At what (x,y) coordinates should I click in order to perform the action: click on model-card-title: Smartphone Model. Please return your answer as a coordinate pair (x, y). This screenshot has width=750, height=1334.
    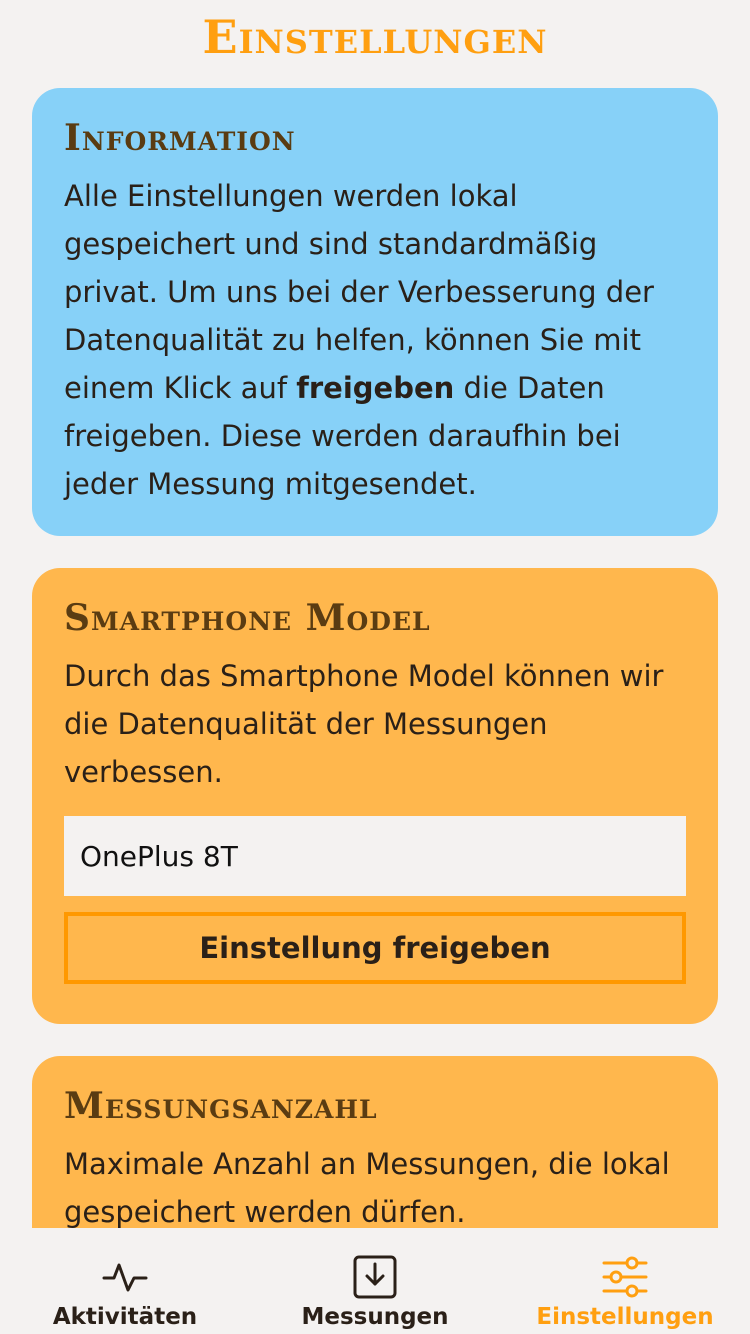
    Looking at the image, I should click on (247, 618).